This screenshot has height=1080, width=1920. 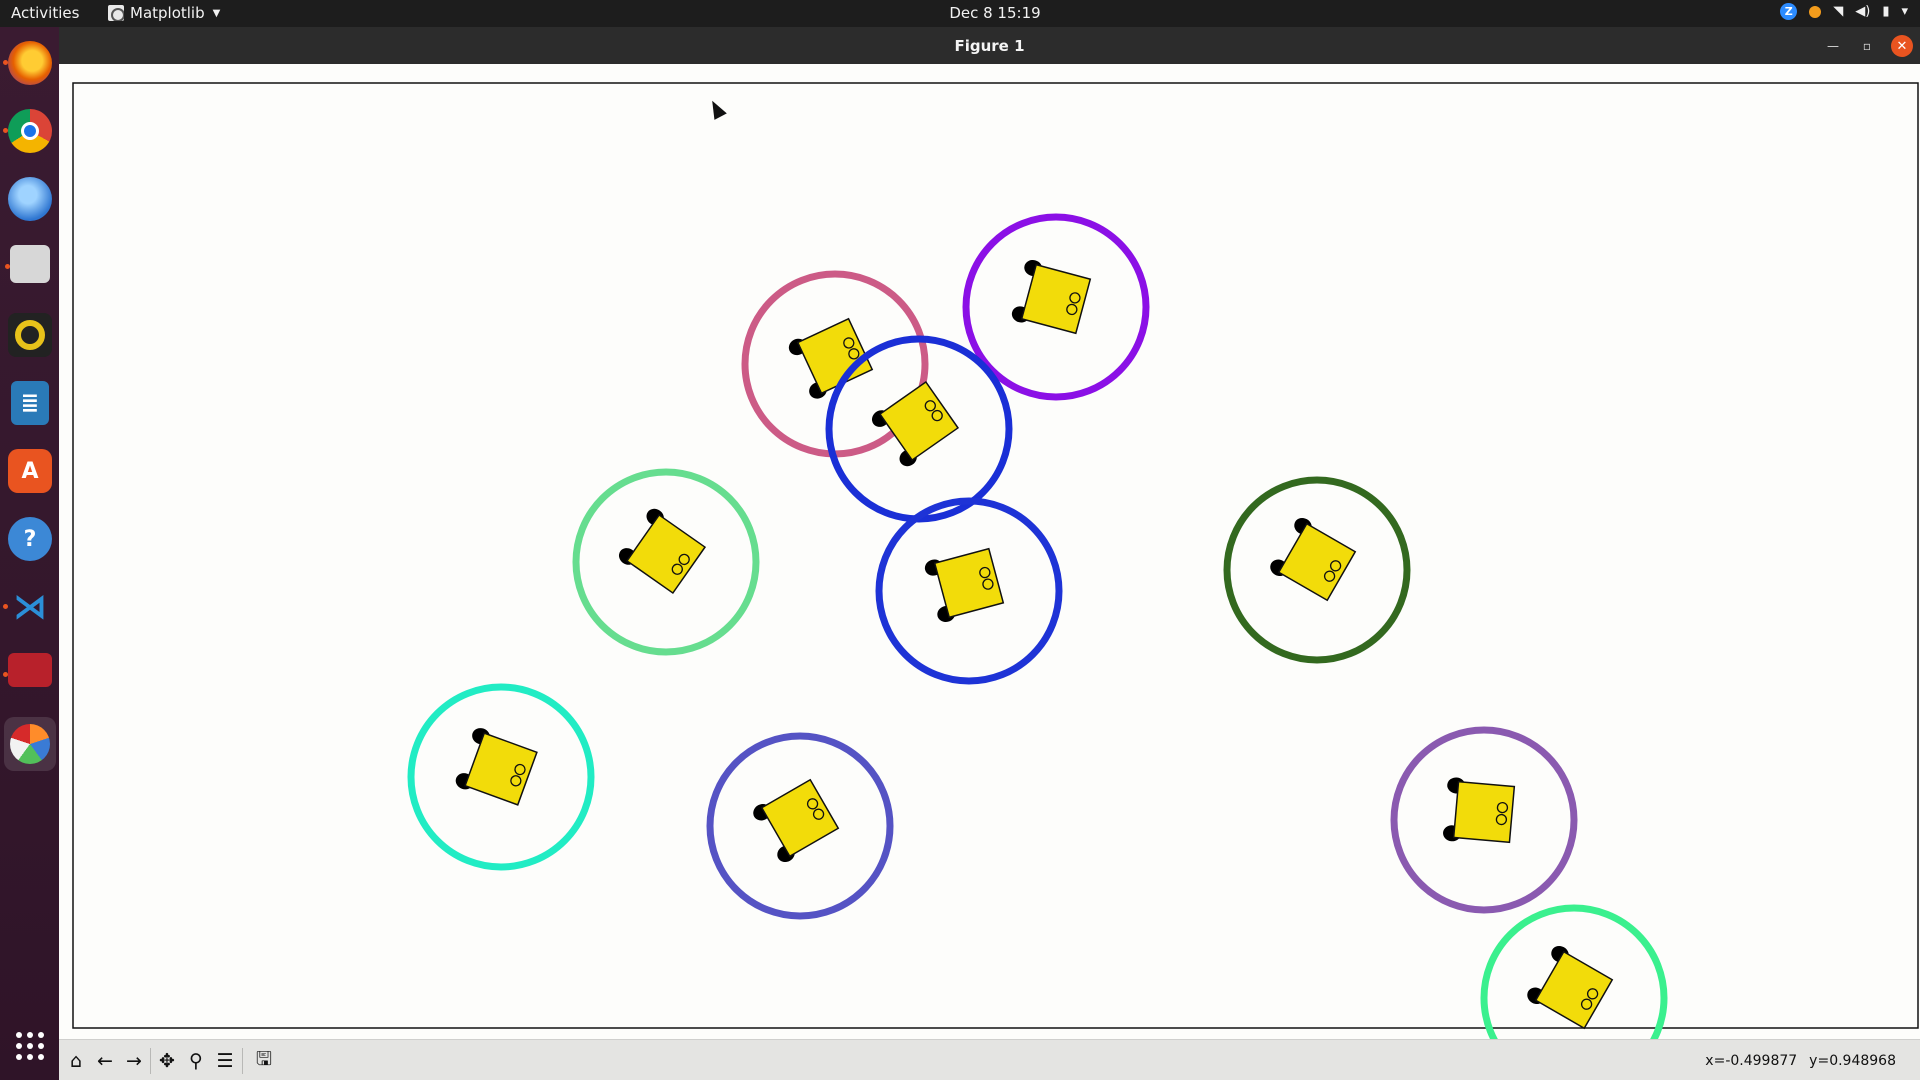 What do you see at coordinates (1885, 11) in the screenshot?
I see `battery-icon: ▮` at bounding box center [1885, 11].